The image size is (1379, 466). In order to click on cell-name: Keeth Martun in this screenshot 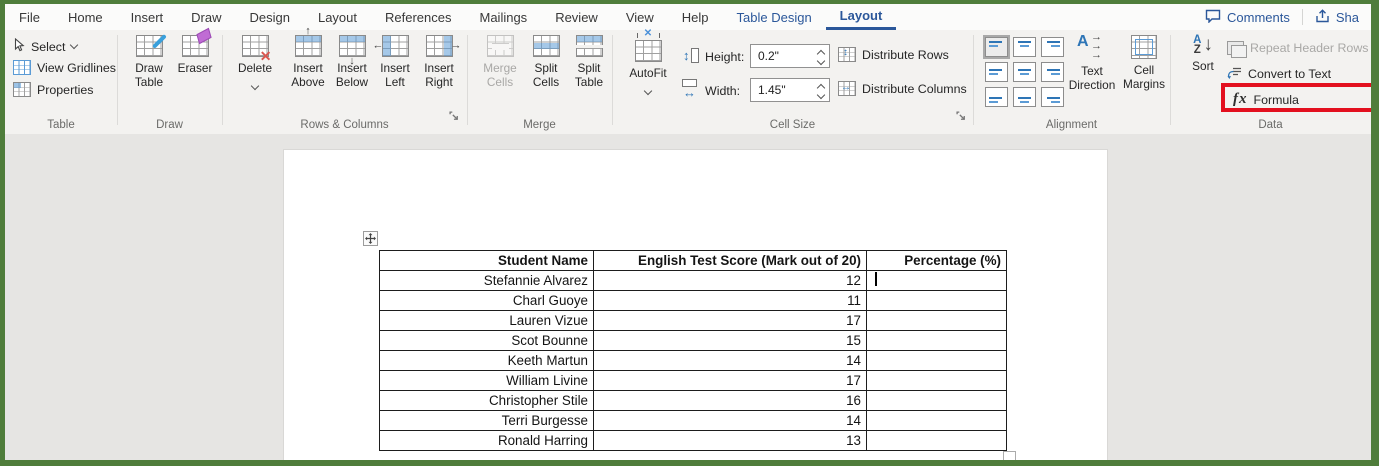, I will do `click(486, 360)`.